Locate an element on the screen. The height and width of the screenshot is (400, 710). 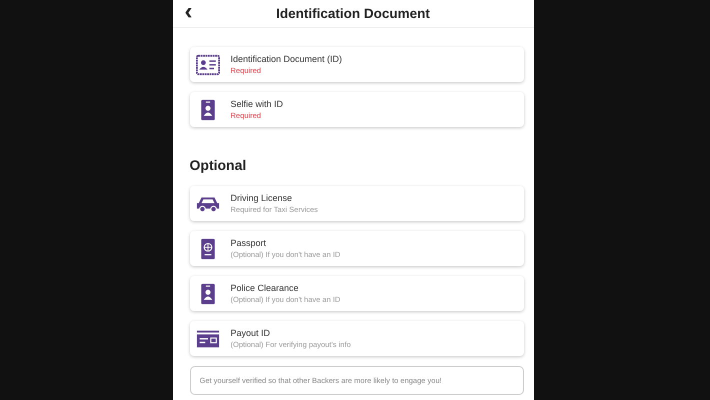
document-title: Driving License is located at coordinates (262, 198).